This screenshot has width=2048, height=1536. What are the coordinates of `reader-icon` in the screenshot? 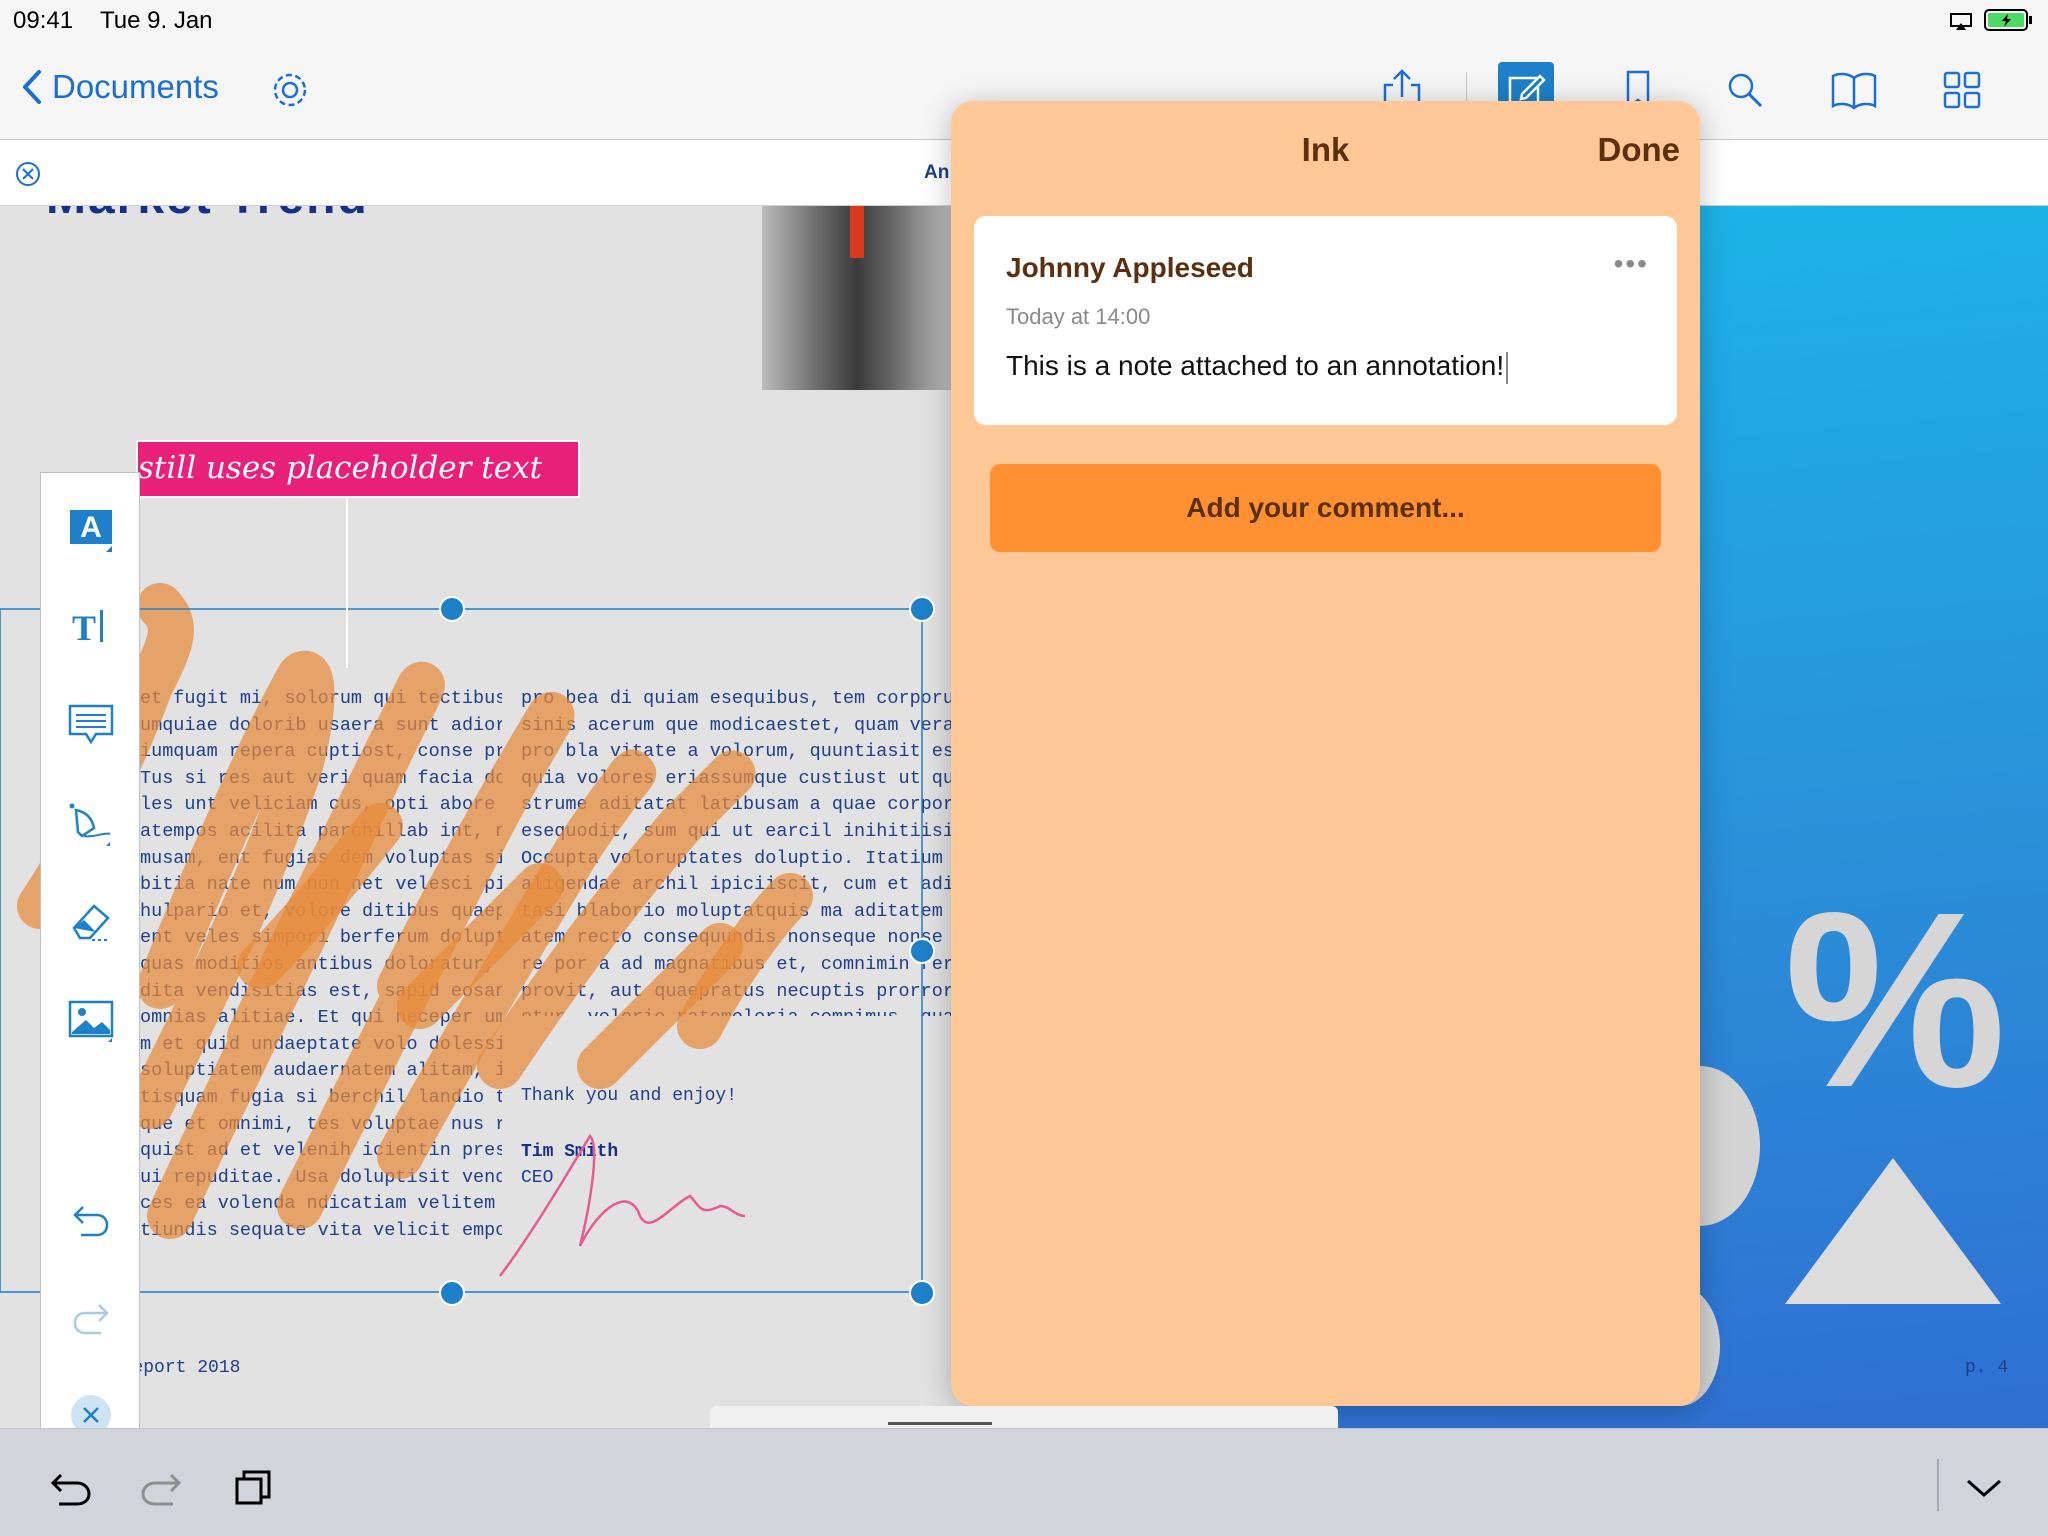 It's located at (1854, 90).